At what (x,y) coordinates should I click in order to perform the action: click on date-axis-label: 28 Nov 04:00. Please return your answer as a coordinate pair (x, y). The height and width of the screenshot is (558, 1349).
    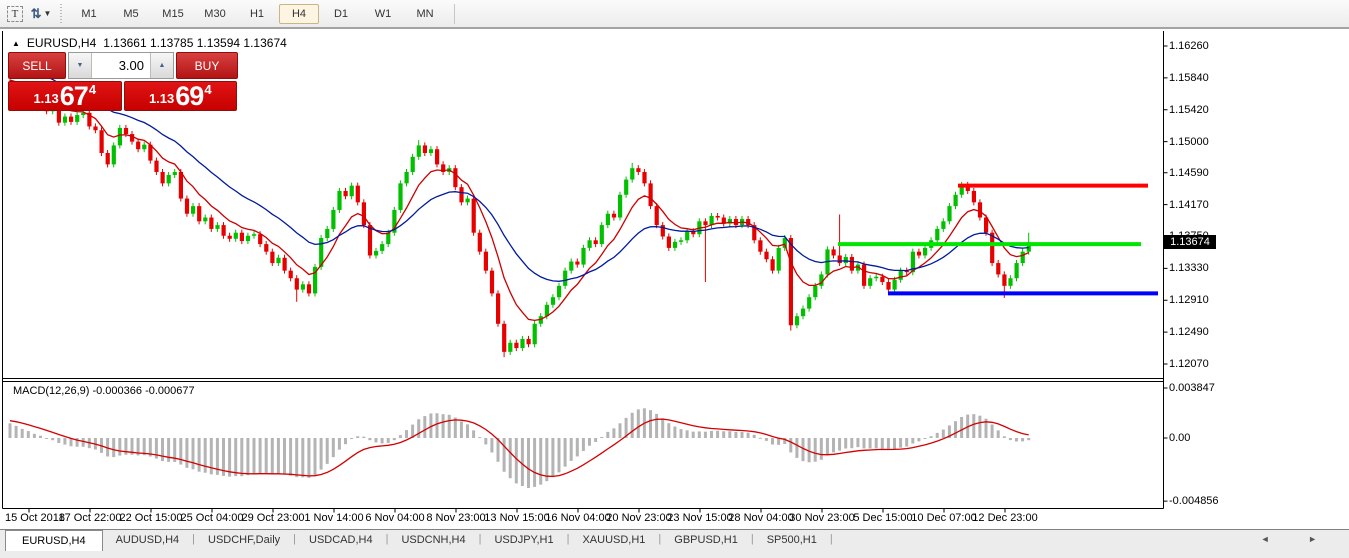
    Looking at the image, I should click on (761, 518).